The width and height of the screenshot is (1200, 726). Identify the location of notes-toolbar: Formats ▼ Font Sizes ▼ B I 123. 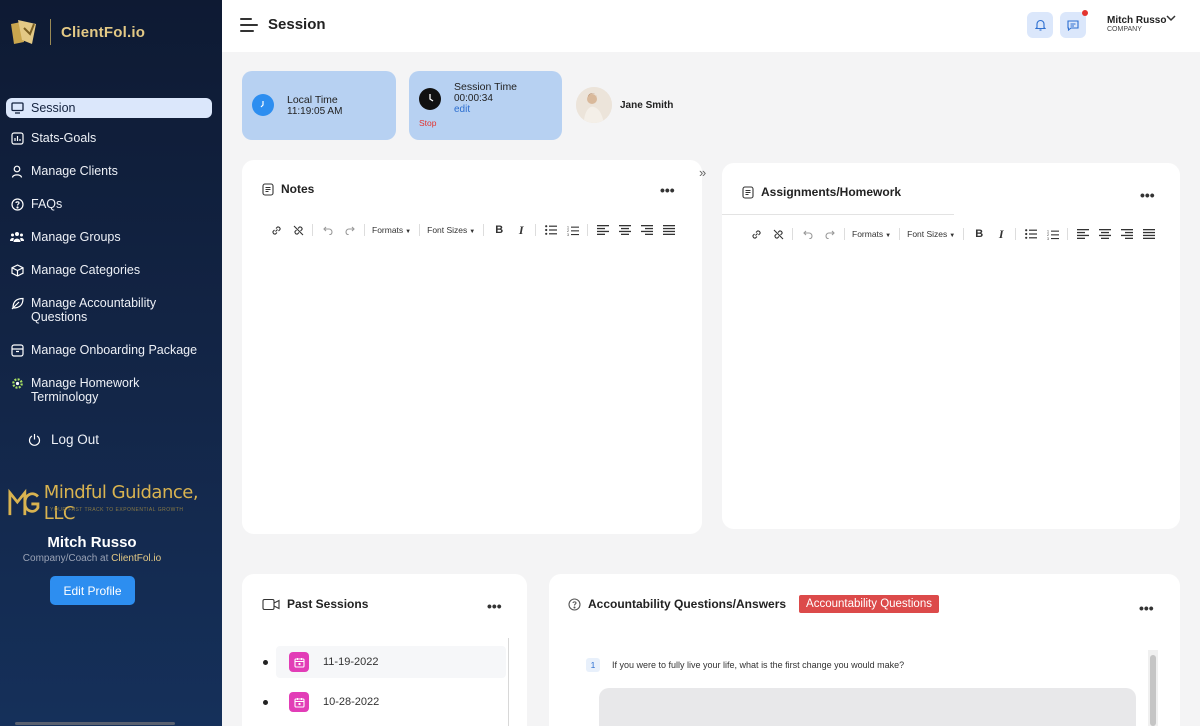
(475, 230).